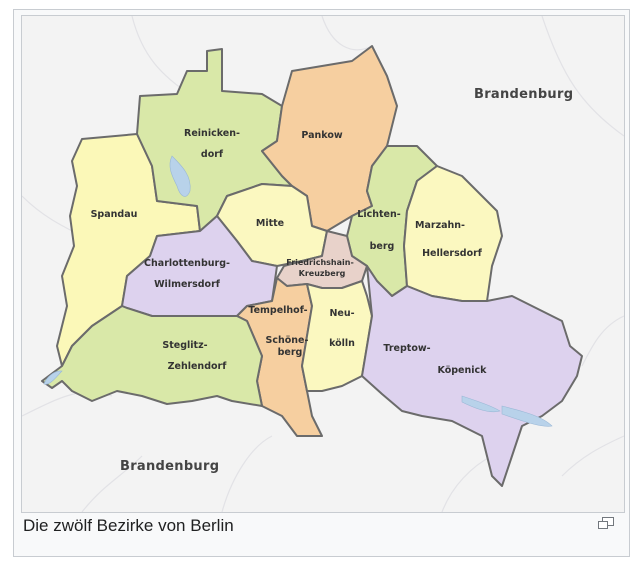  What do you see at coordinates (453, 233) in the screenshot?
I see `district-marzahn-hellersdorf` at bounding box center [453, 233].